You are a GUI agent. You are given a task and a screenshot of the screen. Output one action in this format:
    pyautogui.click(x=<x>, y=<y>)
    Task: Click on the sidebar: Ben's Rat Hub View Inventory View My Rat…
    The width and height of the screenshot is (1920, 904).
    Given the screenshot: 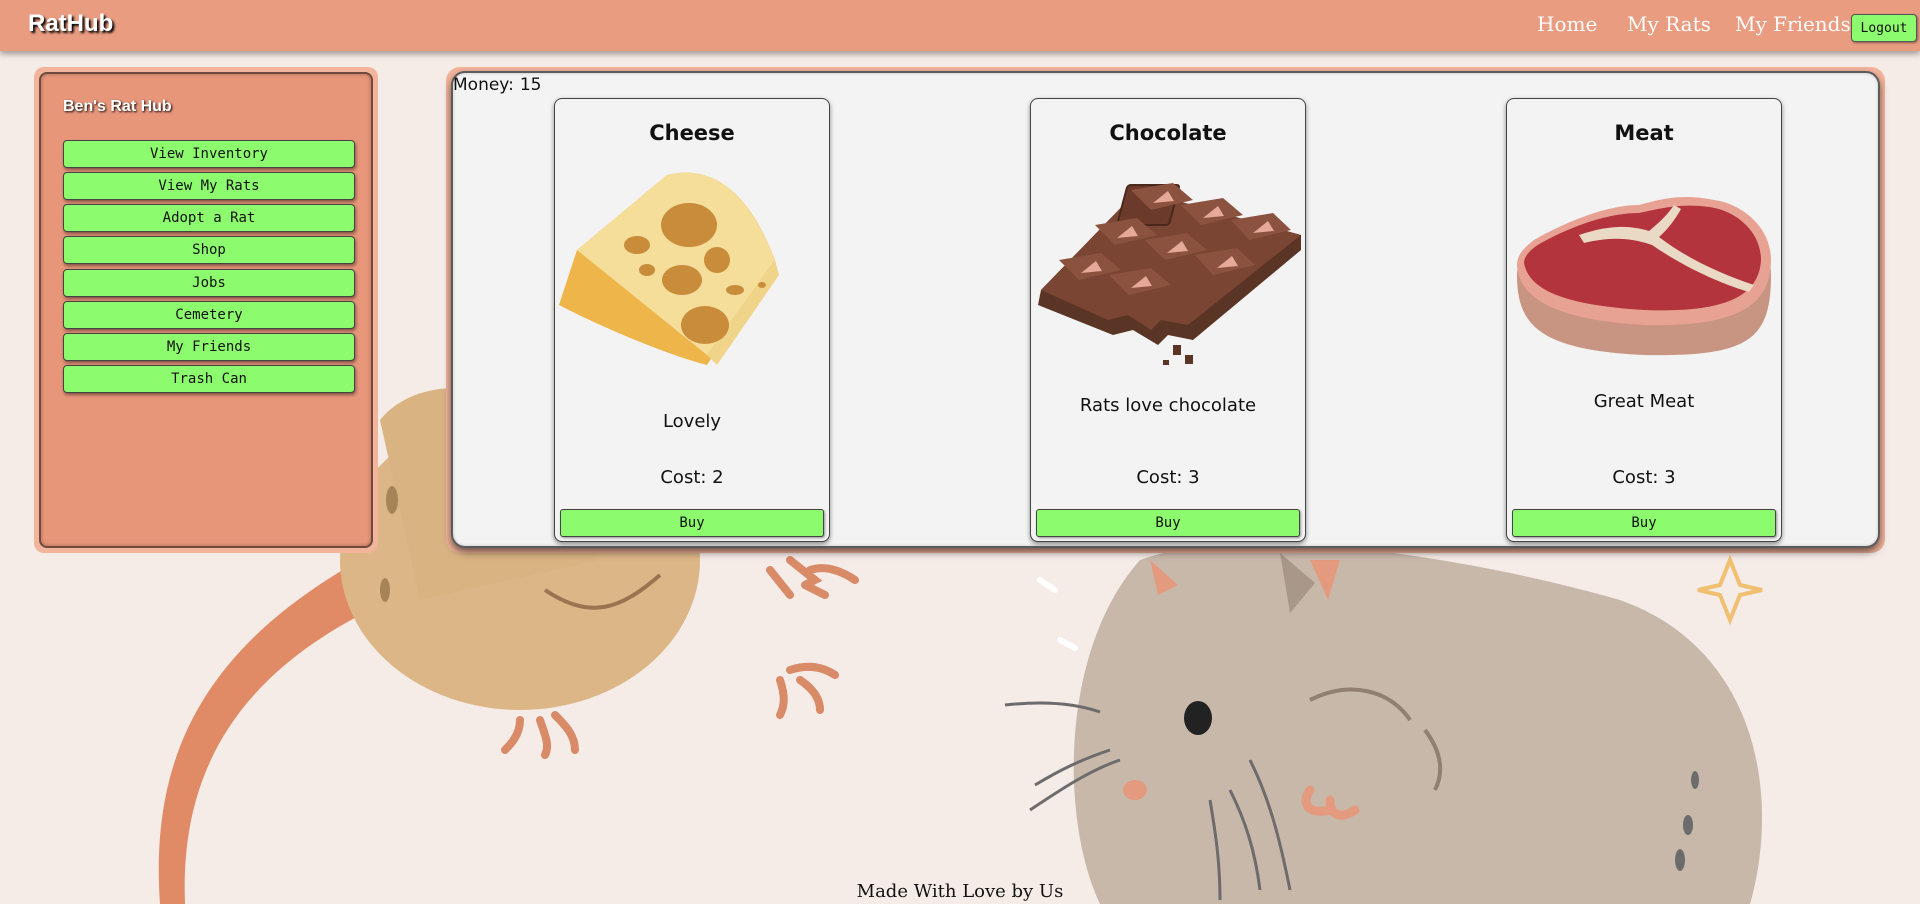 What is the action you would take?
    pyautogui.click(x=206, y=310)
    